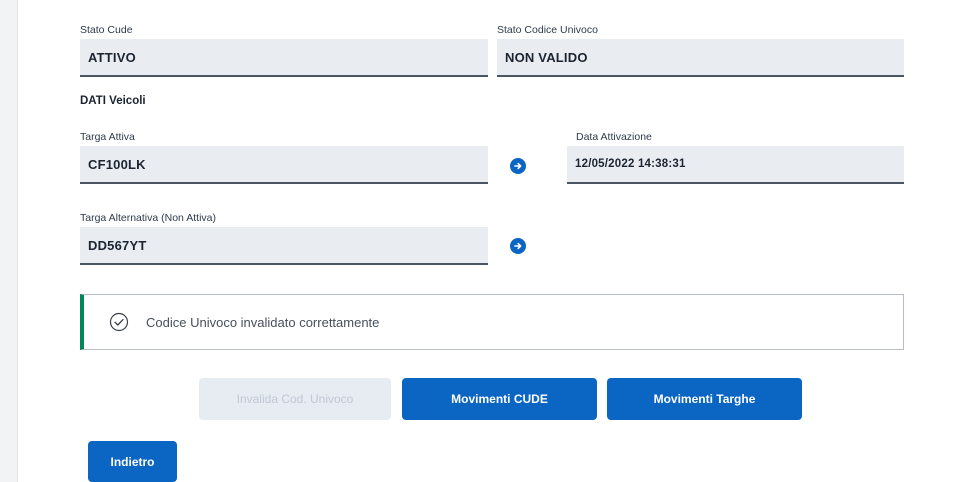 The width and height of the screenshot is (956, 482). What do you see at coordinates (284, 58) in the screenshot?
I see `stato-cude-field: ATTIVO` at bounding box center [284, 58].